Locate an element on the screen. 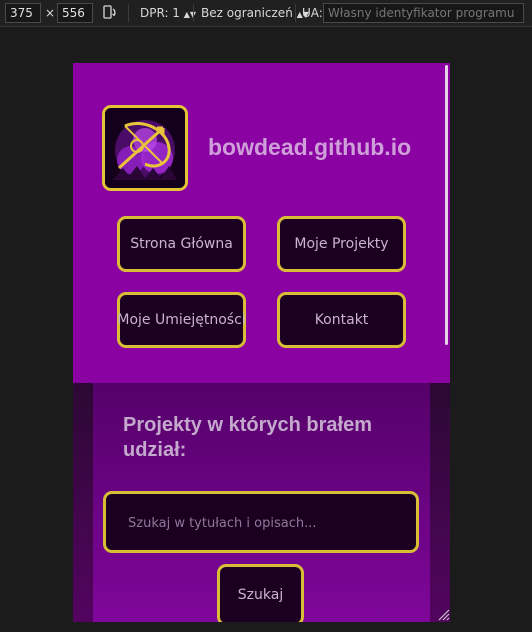 The image size is (532, 632). viewport-scrollbar is located at coordinates (446, 205).